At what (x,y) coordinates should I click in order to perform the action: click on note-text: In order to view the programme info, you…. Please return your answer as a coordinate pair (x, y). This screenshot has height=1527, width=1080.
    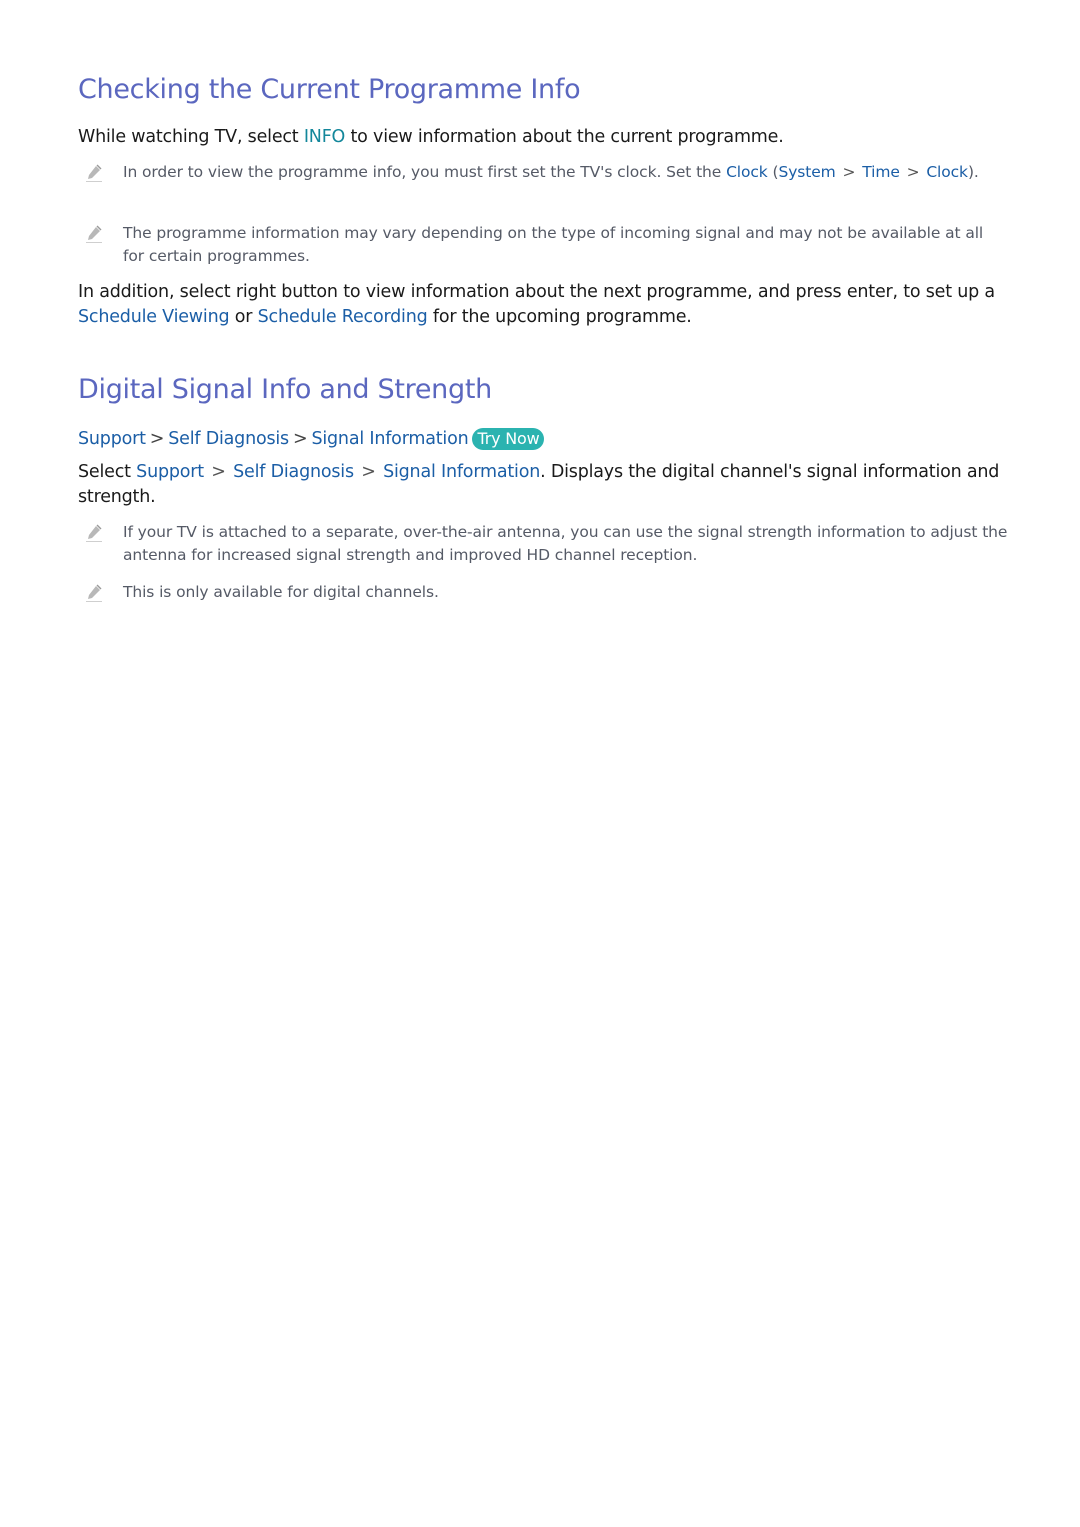
    Looking at the image, I should click on (425, 172).